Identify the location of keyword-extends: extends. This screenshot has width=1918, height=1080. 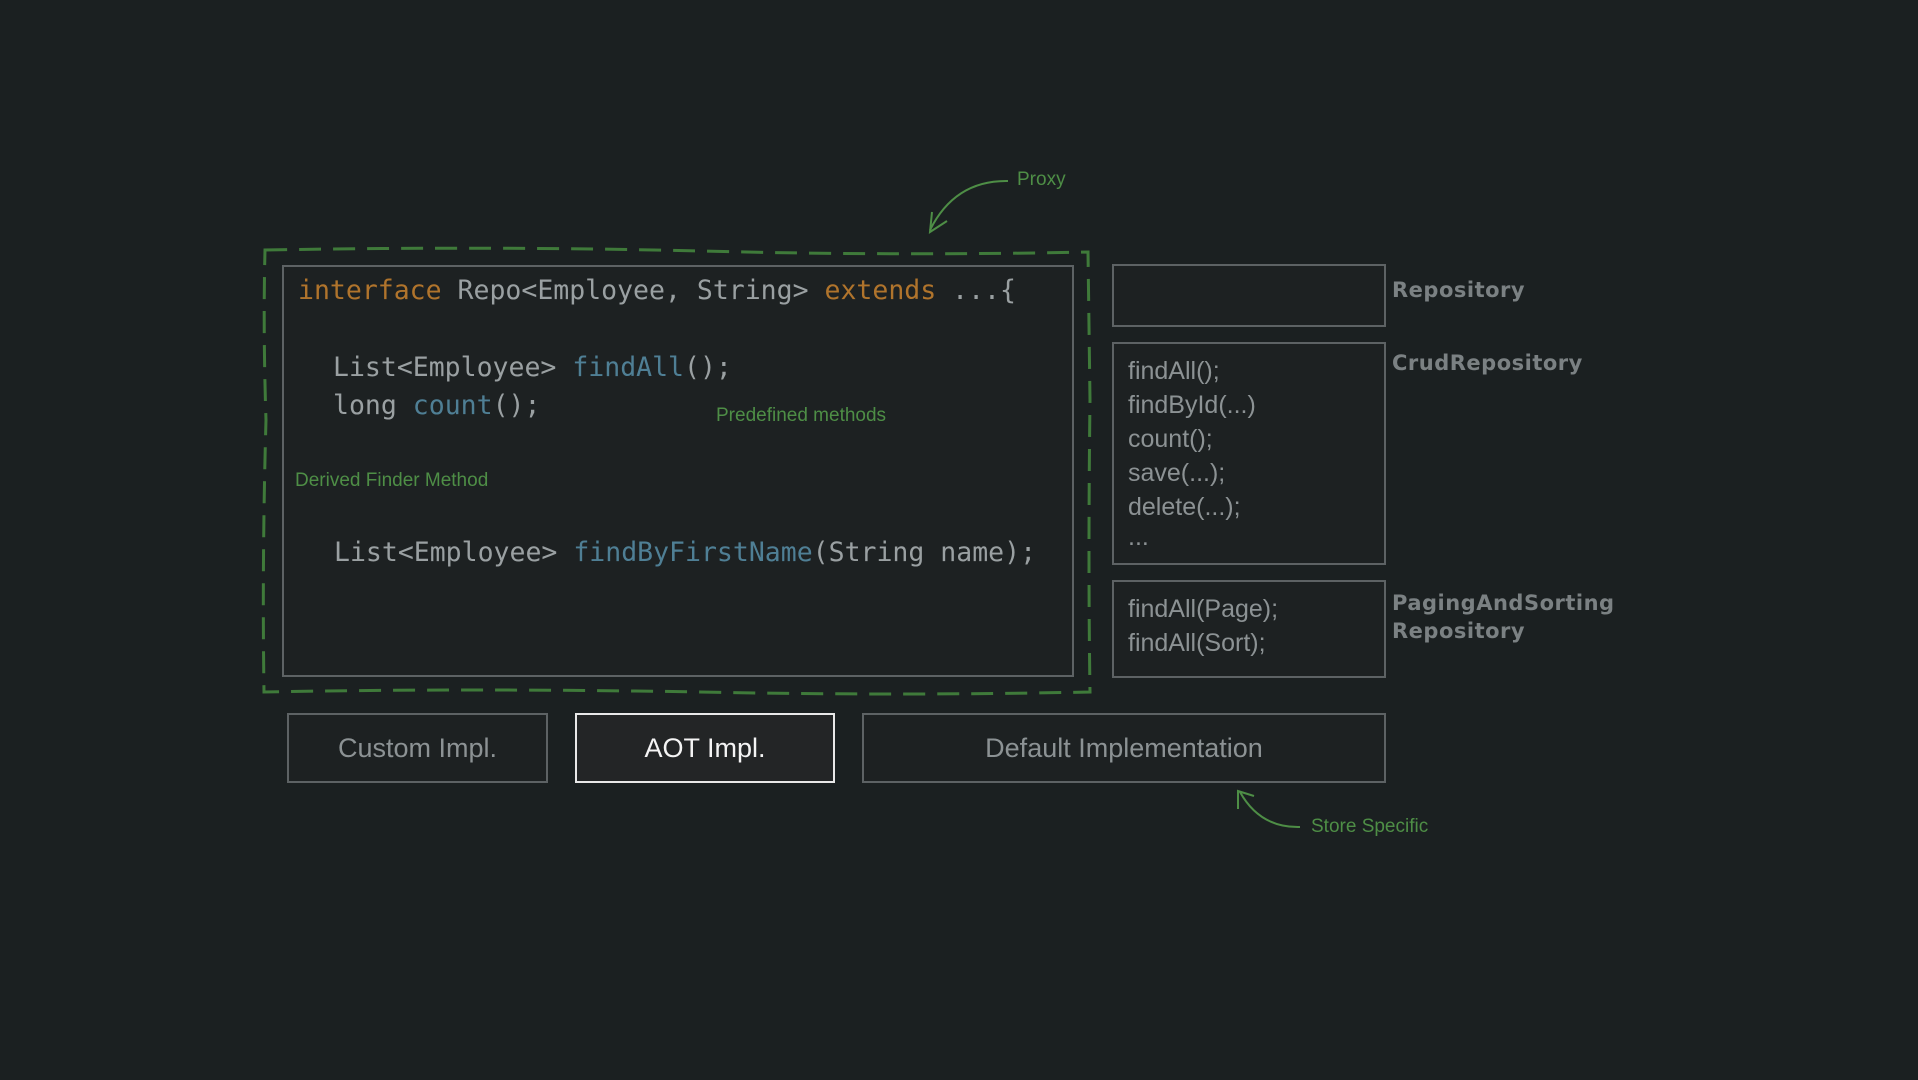
(880, 290).